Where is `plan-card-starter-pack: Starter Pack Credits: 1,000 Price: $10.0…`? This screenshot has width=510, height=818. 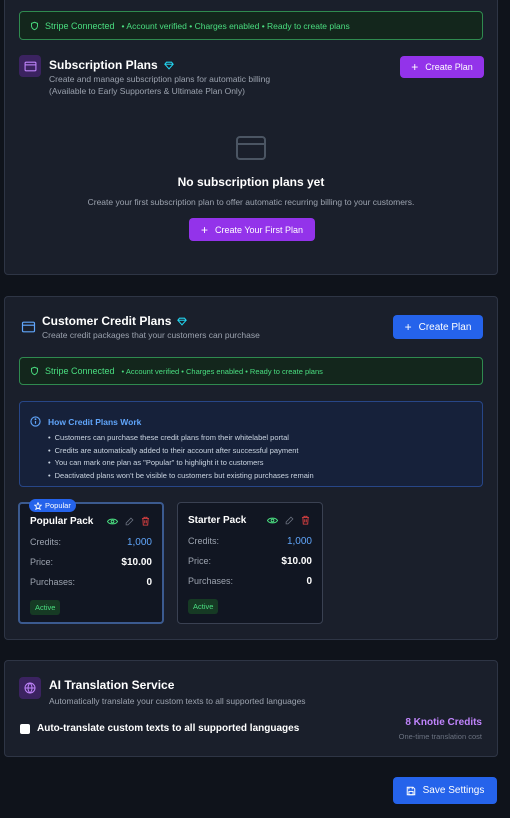 plan-card-starter-pack: Starter Pack Credits: 1,000 Price: $10.0… is located at coordinates (250, 563).